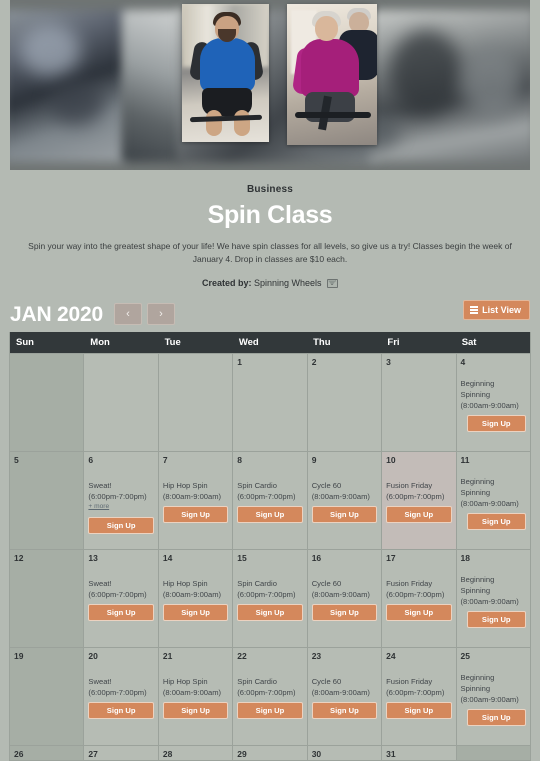 This screenshot has width=540, height=761. I want to click on day-number: 5, so click(16, 460).